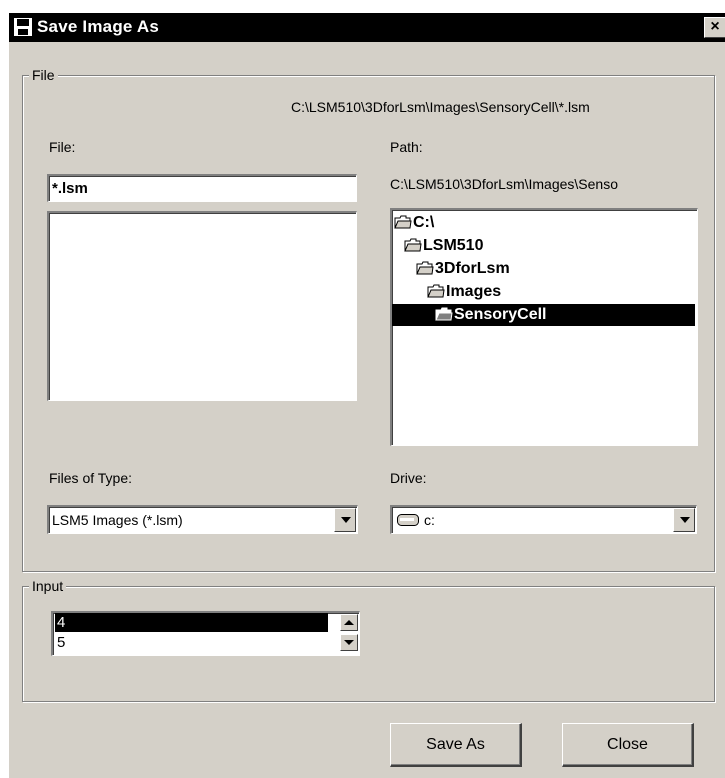  I want to click on folder-label: 3DforLsm, so click(472, 268).